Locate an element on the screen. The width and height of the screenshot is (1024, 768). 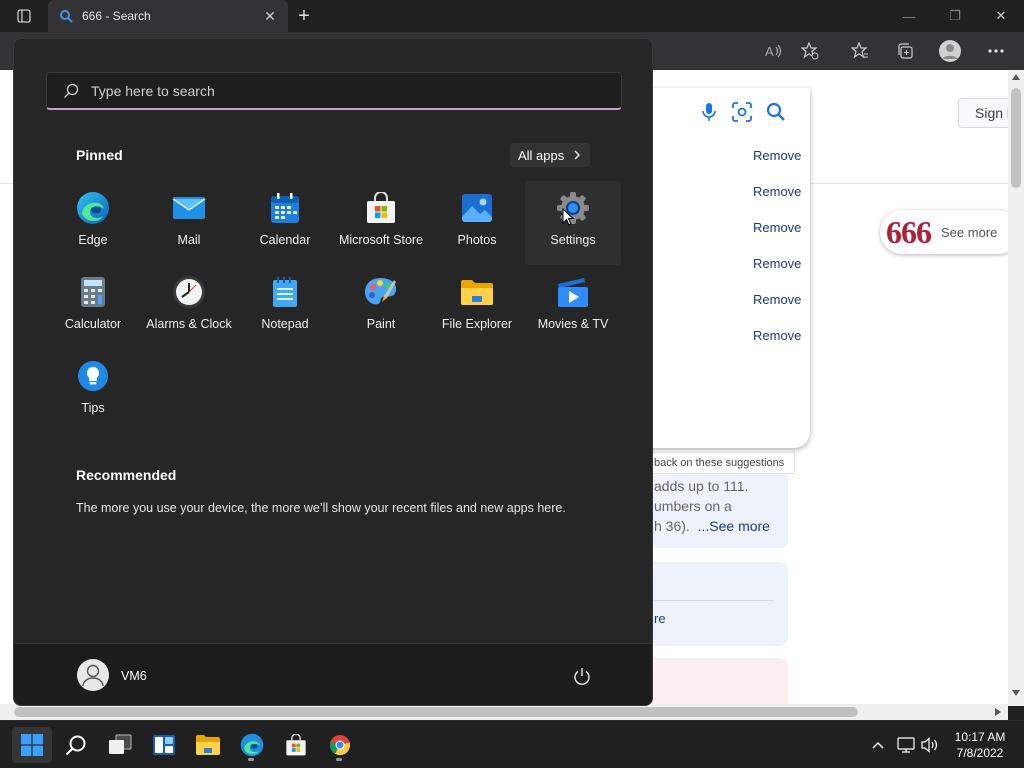
taskbar-store-button is located at coordinates (296, 745).